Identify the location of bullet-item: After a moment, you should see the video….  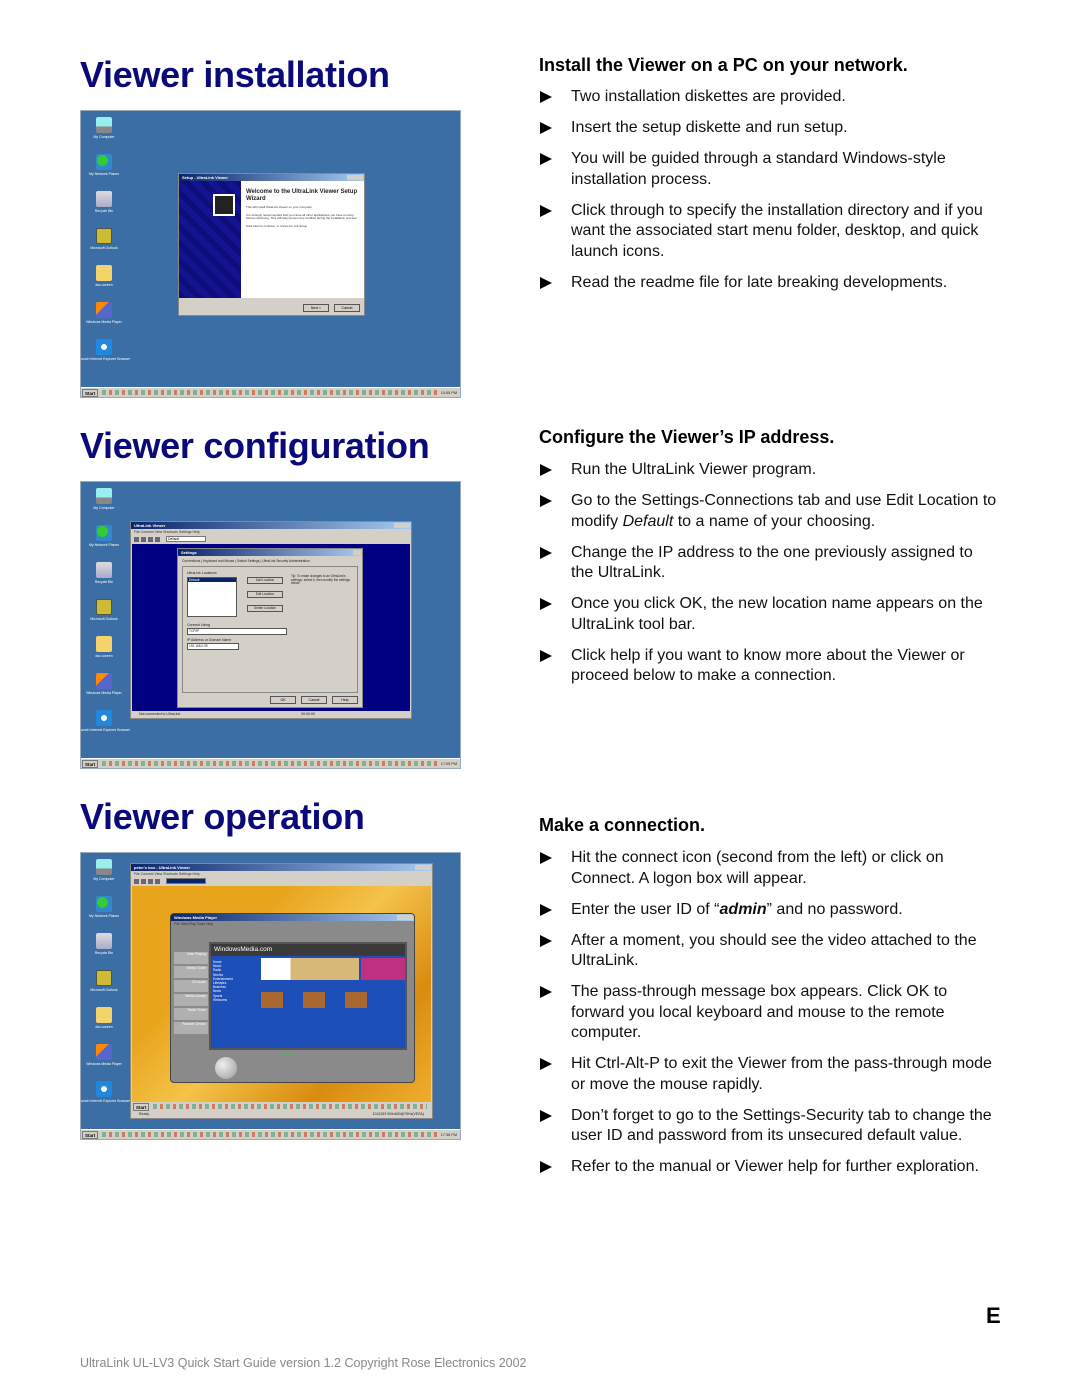
(769, 951).